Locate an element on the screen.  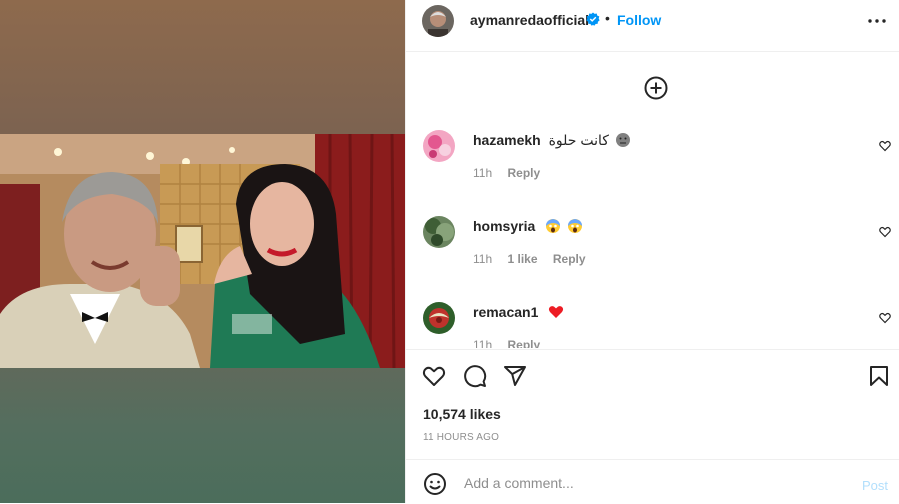
comment-username: hazamekh is located at coordinates (507, 140).